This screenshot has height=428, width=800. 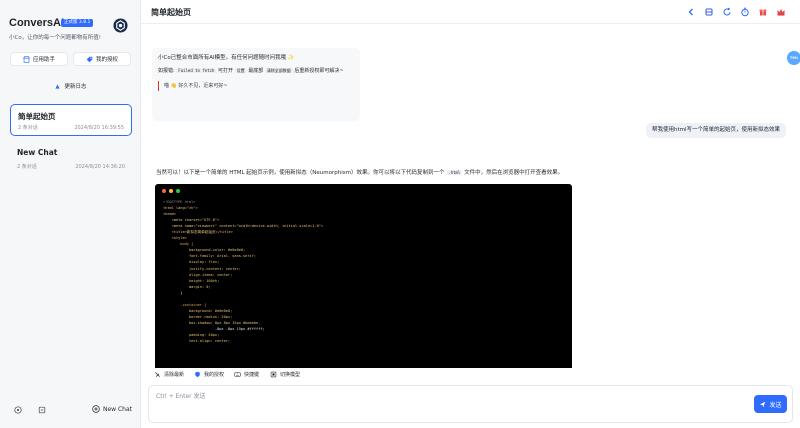 What do you see at coordinates (164, 191) in the screenshot?
I see `window-close-dot` at bounding box center [164, 191].